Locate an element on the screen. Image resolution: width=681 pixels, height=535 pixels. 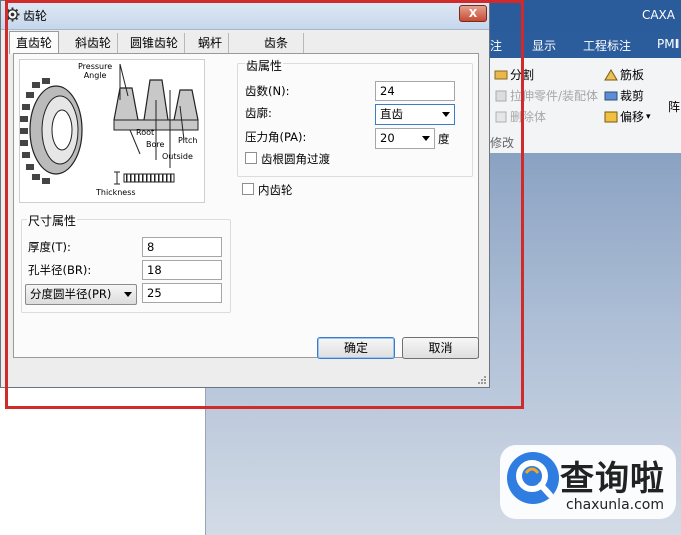
pattern-group-label: 阵 is located at coordinates (674, 107).